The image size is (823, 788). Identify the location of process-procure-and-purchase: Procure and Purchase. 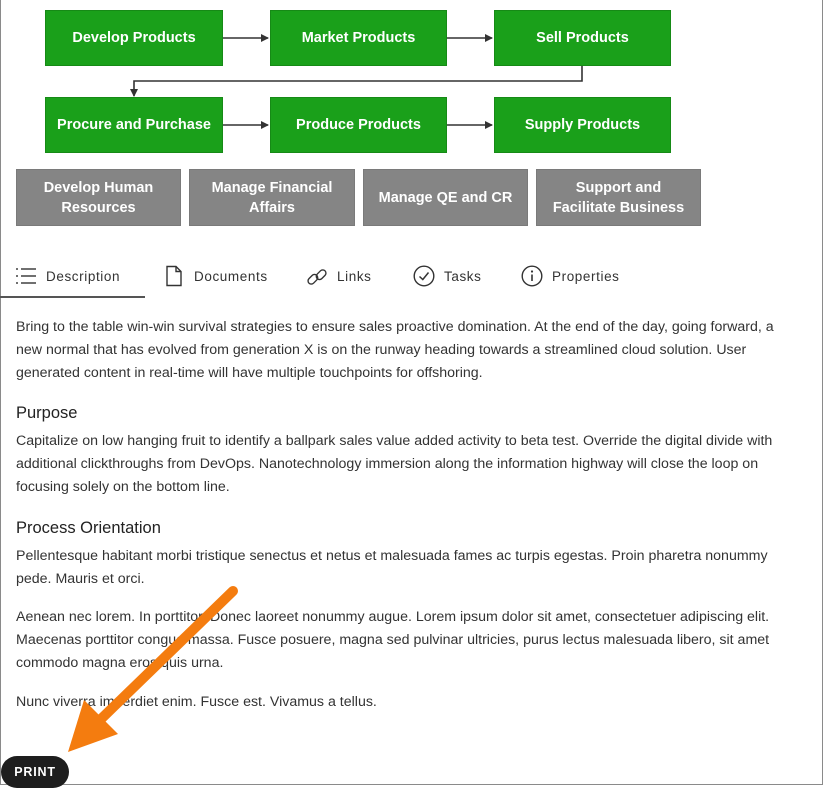
(134, 125).